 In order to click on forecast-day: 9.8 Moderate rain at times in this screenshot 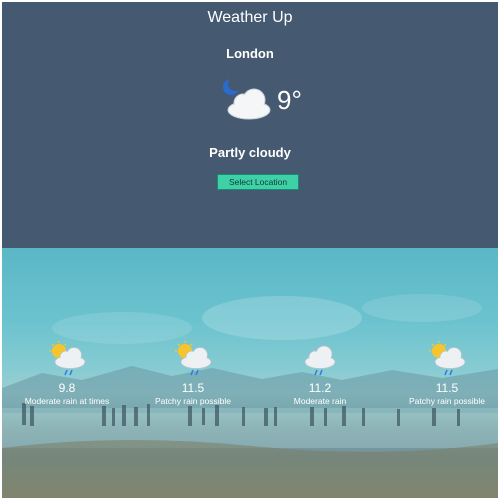, I will do `click(67, 373)`.